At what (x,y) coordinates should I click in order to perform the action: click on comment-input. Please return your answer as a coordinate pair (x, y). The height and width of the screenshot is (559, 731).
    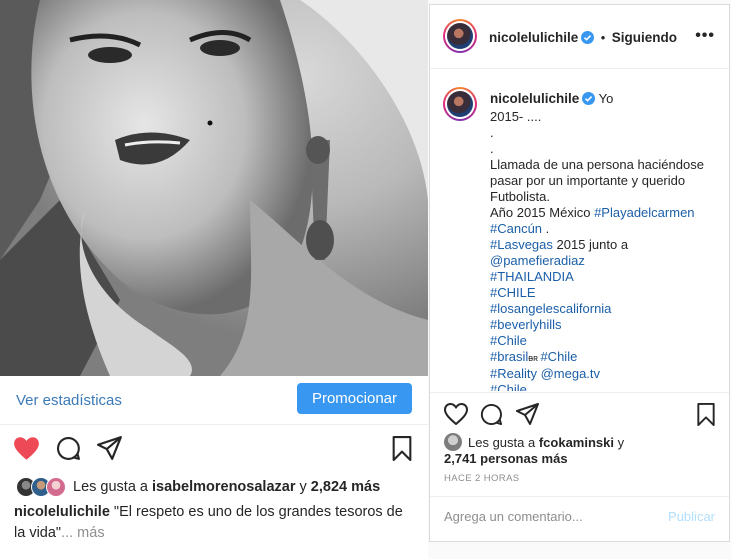
    Looking at the image, I should click on (549, 516).